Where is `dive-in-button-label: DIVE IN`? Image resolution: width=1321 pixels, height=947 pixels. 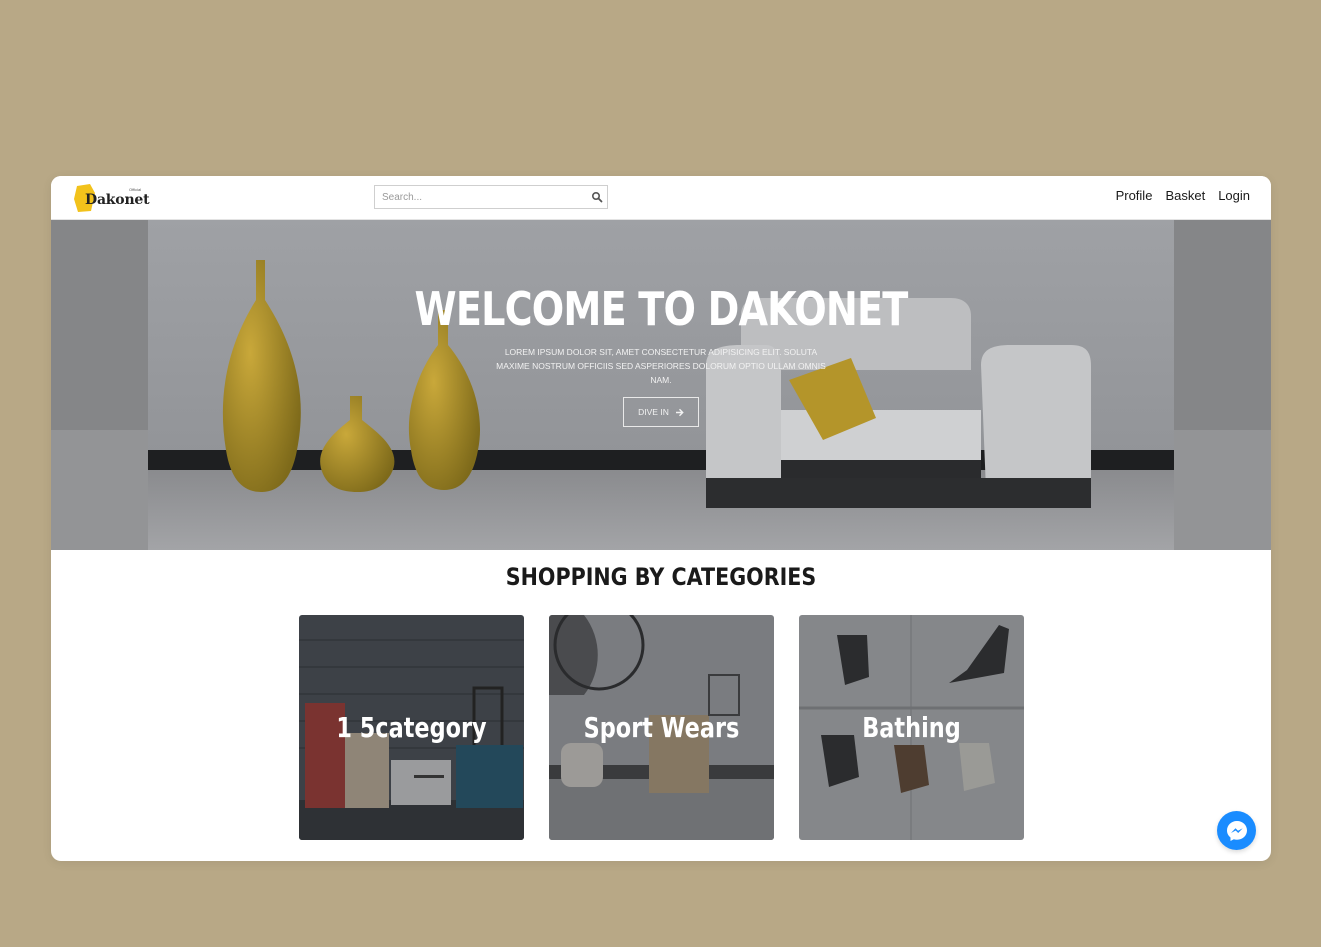
dive-in-button-label: DIVE IN is located at coordinates (653, 412).